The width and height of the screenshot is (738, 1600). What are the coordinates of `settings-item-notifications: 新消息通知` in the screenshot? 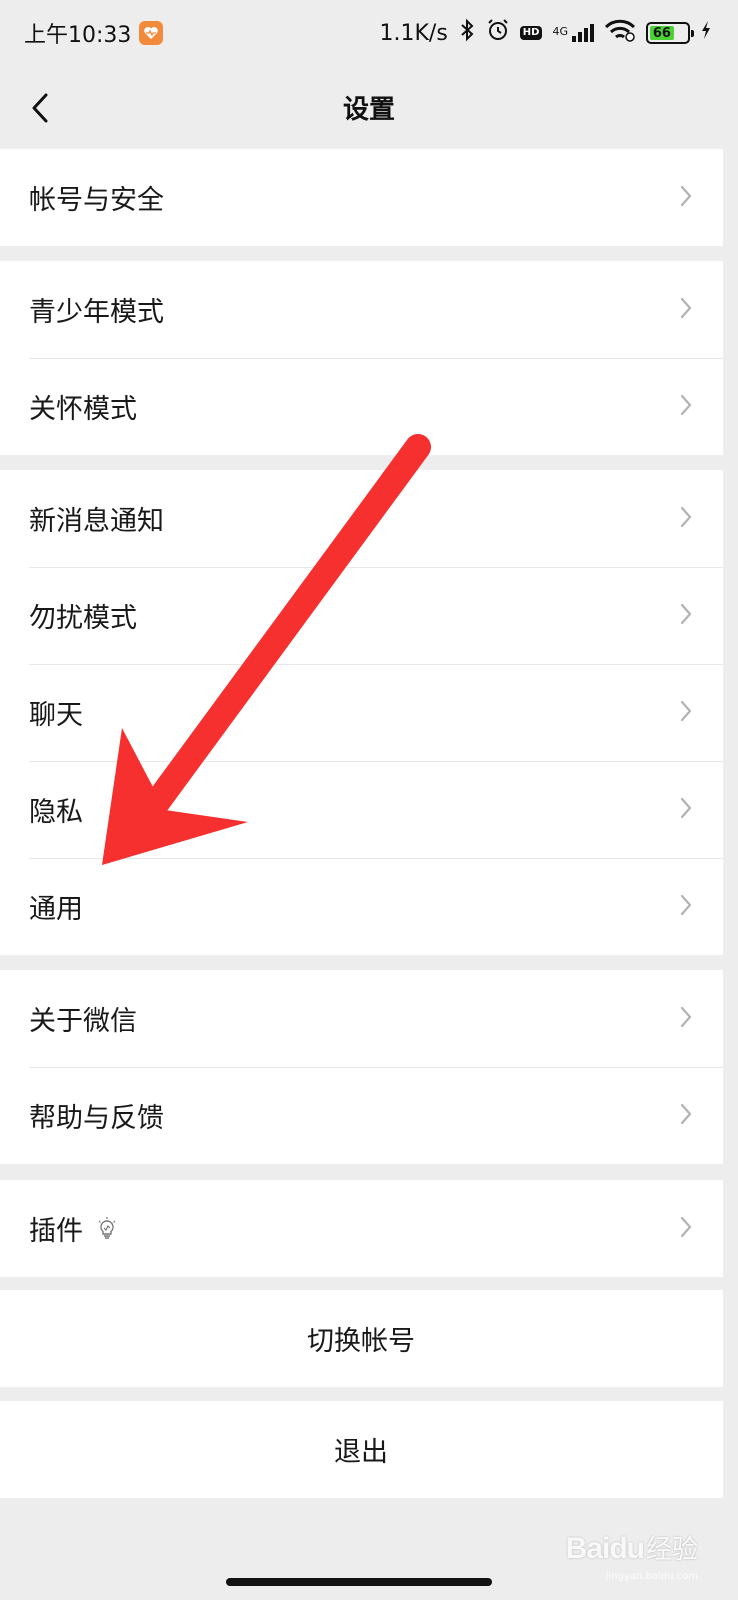 It's located at (361, 518).